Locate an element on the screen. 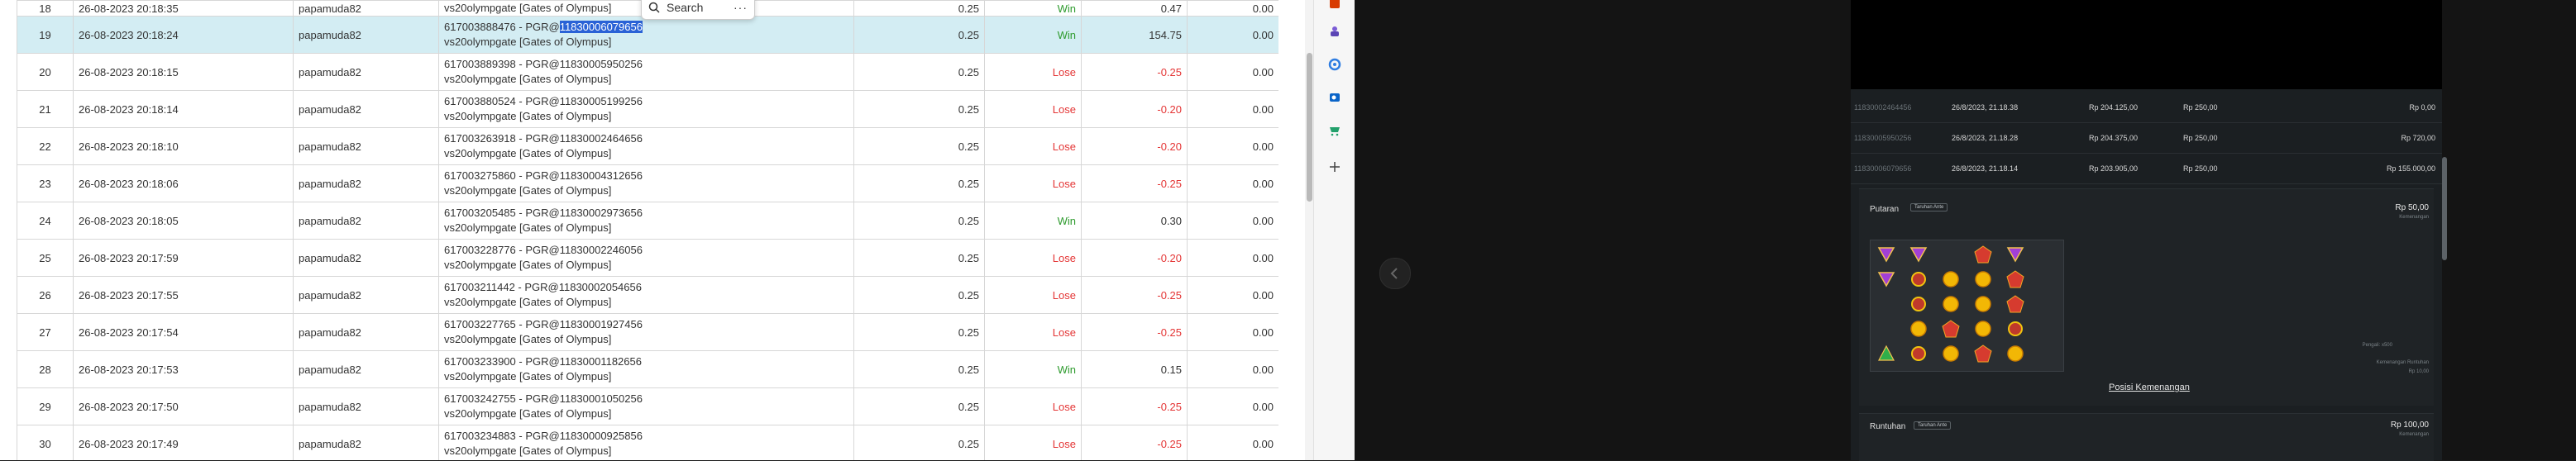 The height and width of the screenshot is (461, 2576). row-profit: 0.47 is located at coordinates (1134, 8).